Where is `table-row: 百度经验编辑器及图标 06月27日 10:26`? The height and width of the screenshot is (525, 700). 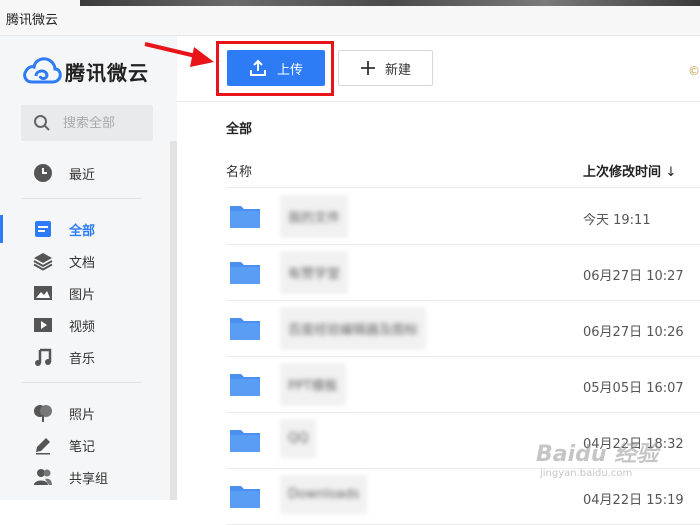 table-row: 百度经验编辑器及图标 06月27日 10:26 is located at coordinates (463, 329).